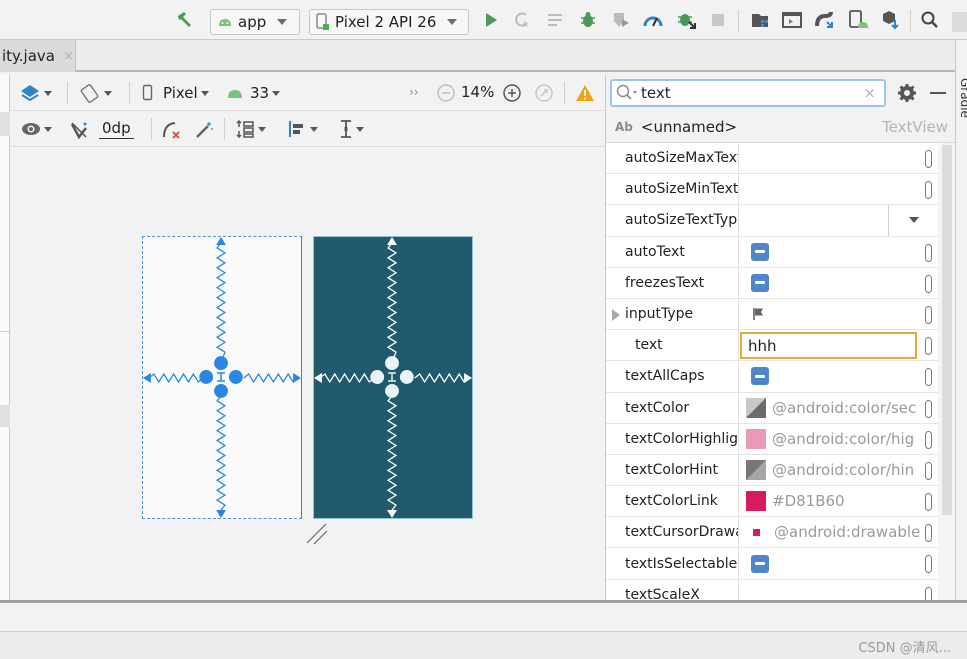 This screenshot has height=659, width=967. I want to click on zoom-out-icon, so click(446, 95).